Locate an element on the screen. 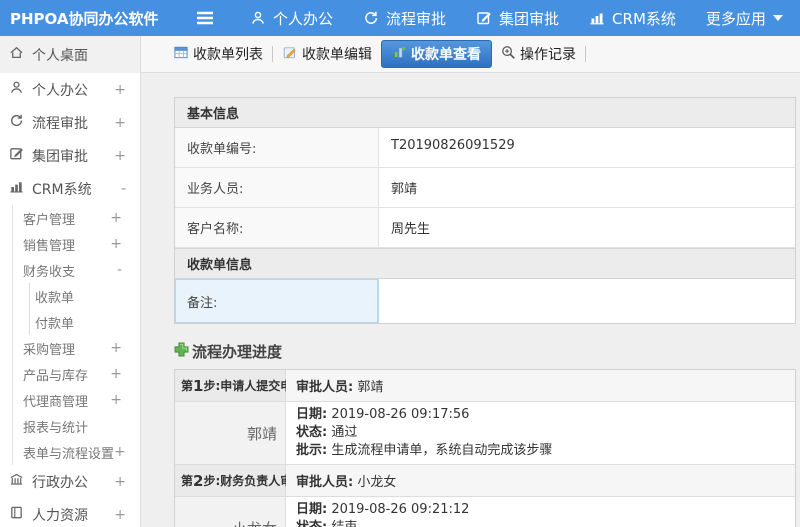 The image size is (800, 527). tab-receipt-list: 收款单列表 is located at coordinates (218, 54).